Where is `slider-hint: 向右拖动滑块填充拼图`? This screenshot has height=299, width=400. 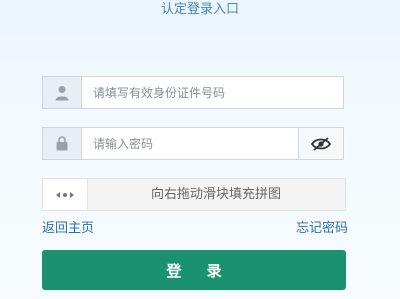 slider-hint: 向右拖动滑块填充拼图 is located at coordinates (215, 194).